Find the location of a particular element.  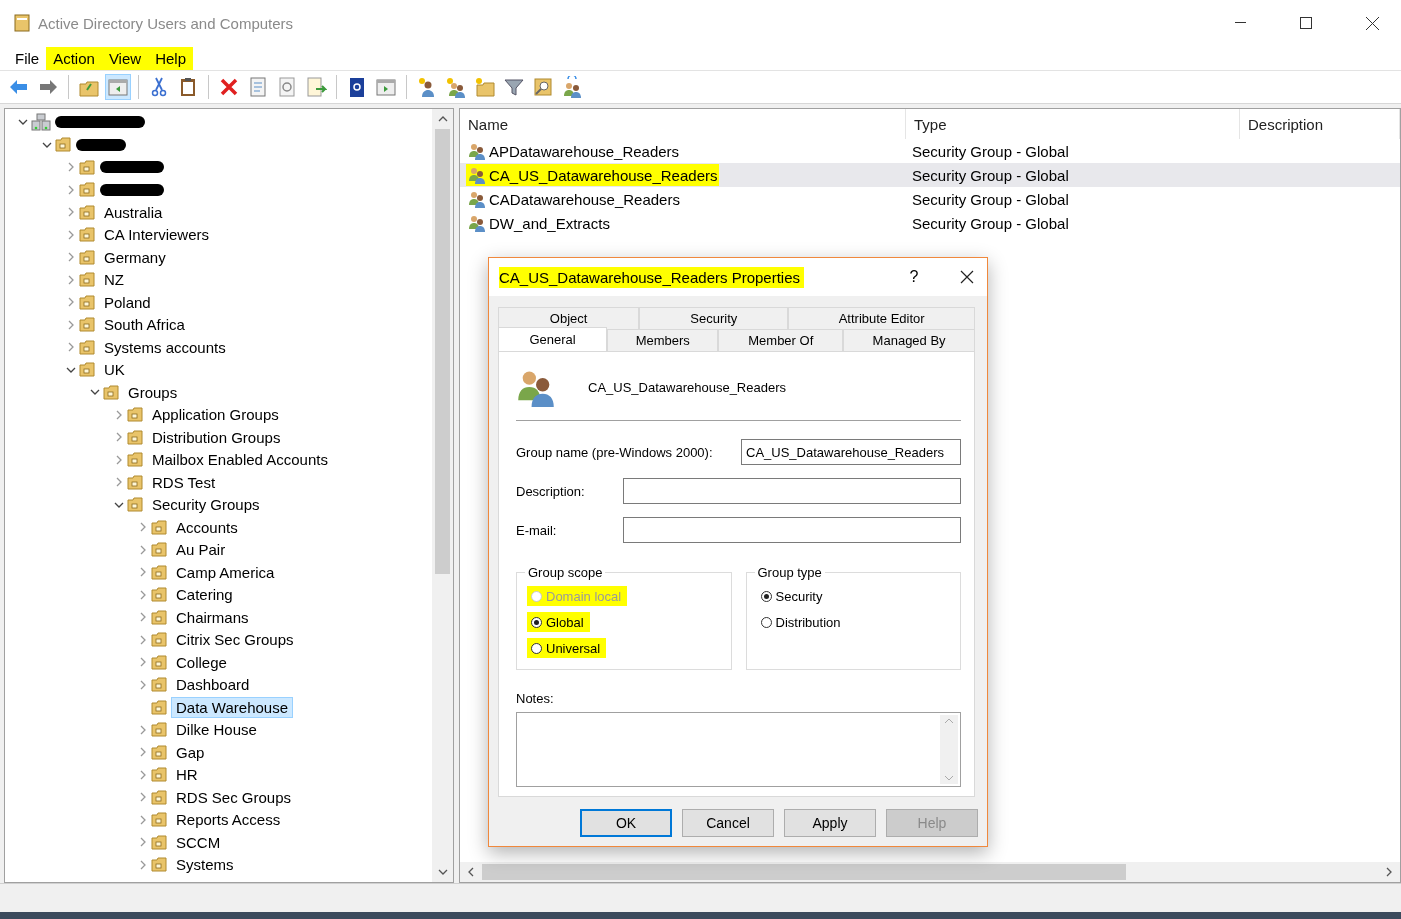

tree-item: RDS Test is located at coordinates (184, 482).